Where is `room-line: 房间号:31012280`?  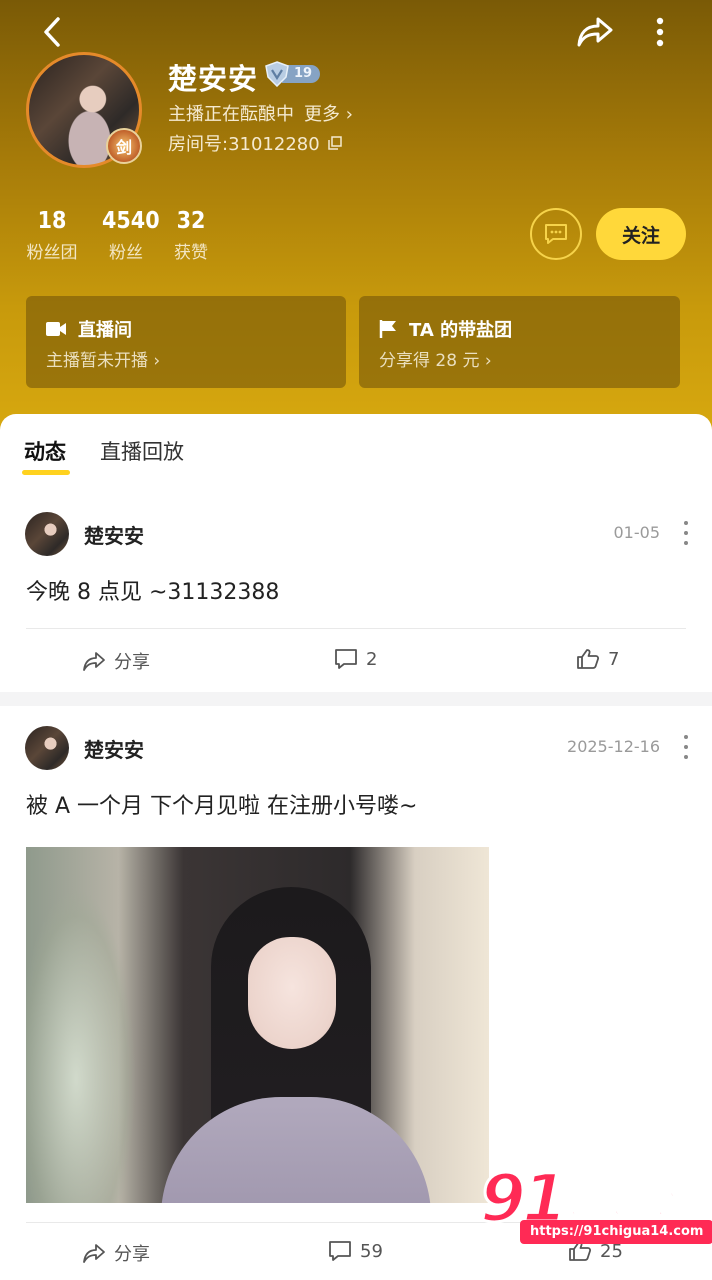
room-line: 房间号:31012280 is located at coordinates (255, 143).